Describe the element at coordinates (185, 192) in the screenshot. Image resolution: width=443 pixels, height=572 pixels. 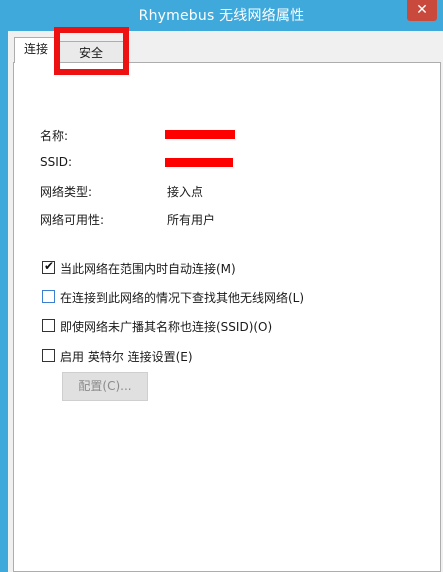
I see `network-type-value: 接入点` at that location.